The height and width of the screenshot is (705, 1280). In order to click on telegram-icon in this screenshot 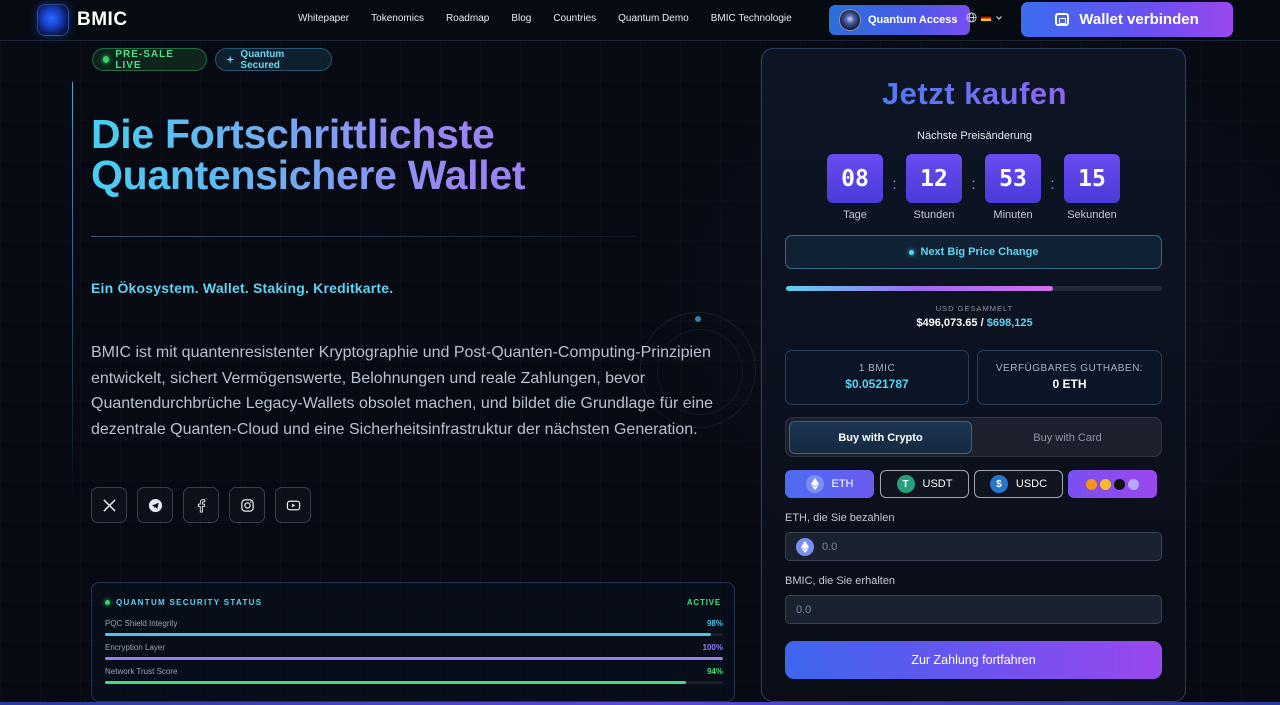, I will do `click(155, 505)`.